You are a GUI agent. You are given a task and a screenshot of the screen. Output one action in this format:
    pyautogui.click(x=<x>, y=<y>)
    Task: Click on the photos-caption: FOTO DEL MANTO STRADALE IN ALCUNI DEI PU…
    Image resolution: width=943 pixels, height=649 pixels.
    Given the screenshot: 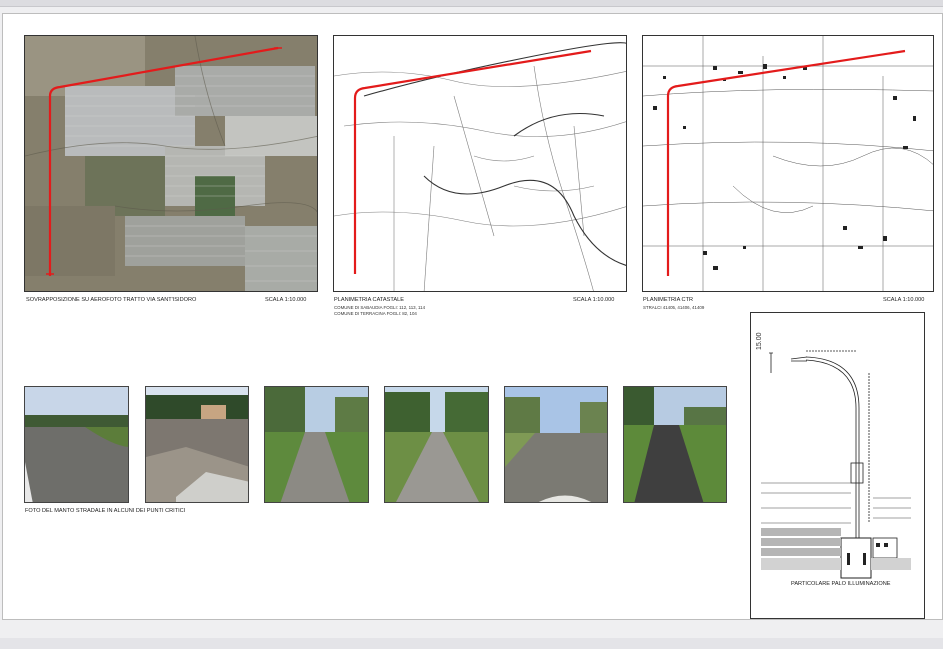 What is the action you would take?
    pyautogui.click(x=105, y=511)
    